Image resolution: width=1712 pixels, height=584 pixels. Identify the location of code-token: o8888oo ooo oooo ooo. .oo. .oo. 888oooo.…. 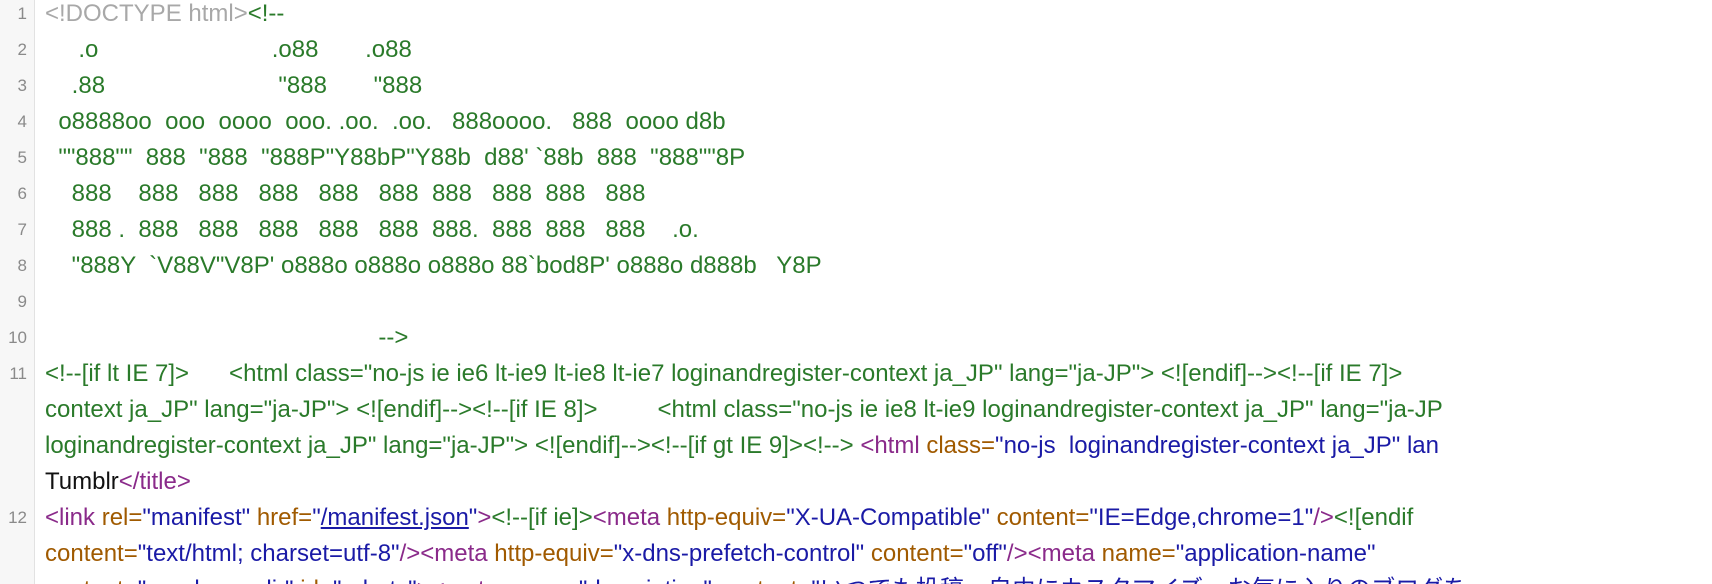
(385, 121).